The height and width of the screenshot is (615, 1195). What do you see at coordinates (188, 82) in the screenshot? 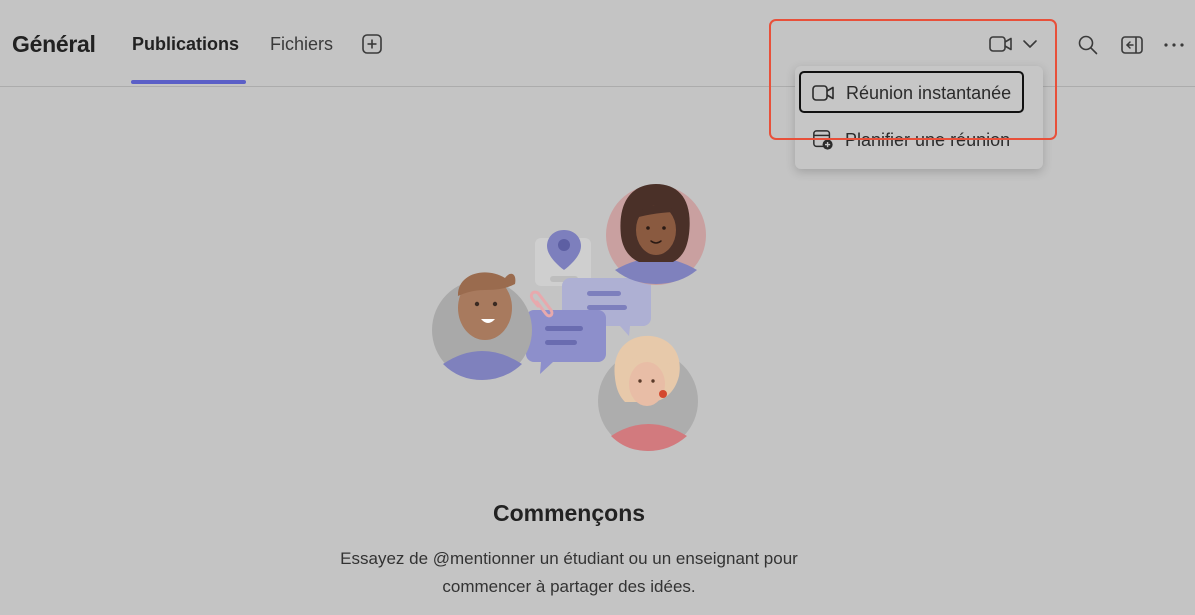
I see `active-tab-indicator` at bounding box center [188, 82].